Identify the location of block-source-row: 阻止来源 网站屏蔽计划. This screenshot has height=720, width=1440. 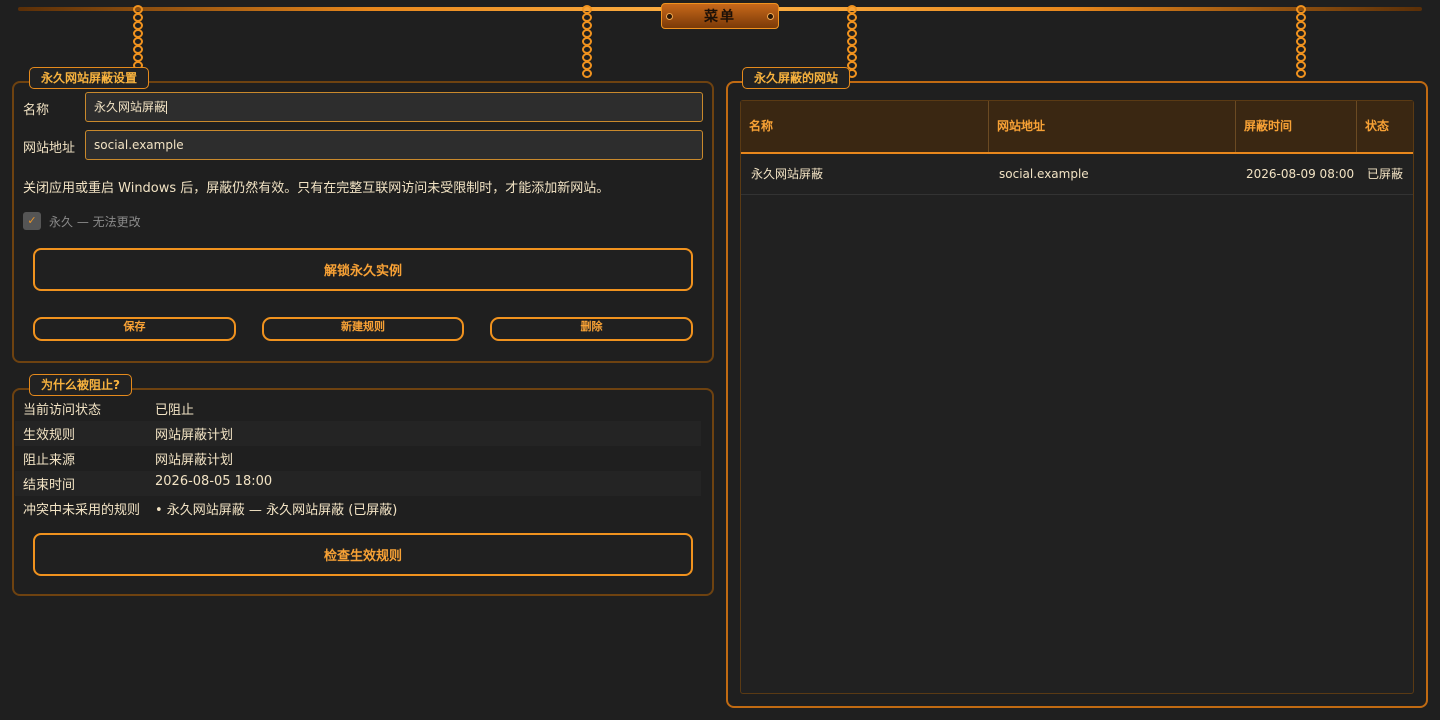
(358, 458).